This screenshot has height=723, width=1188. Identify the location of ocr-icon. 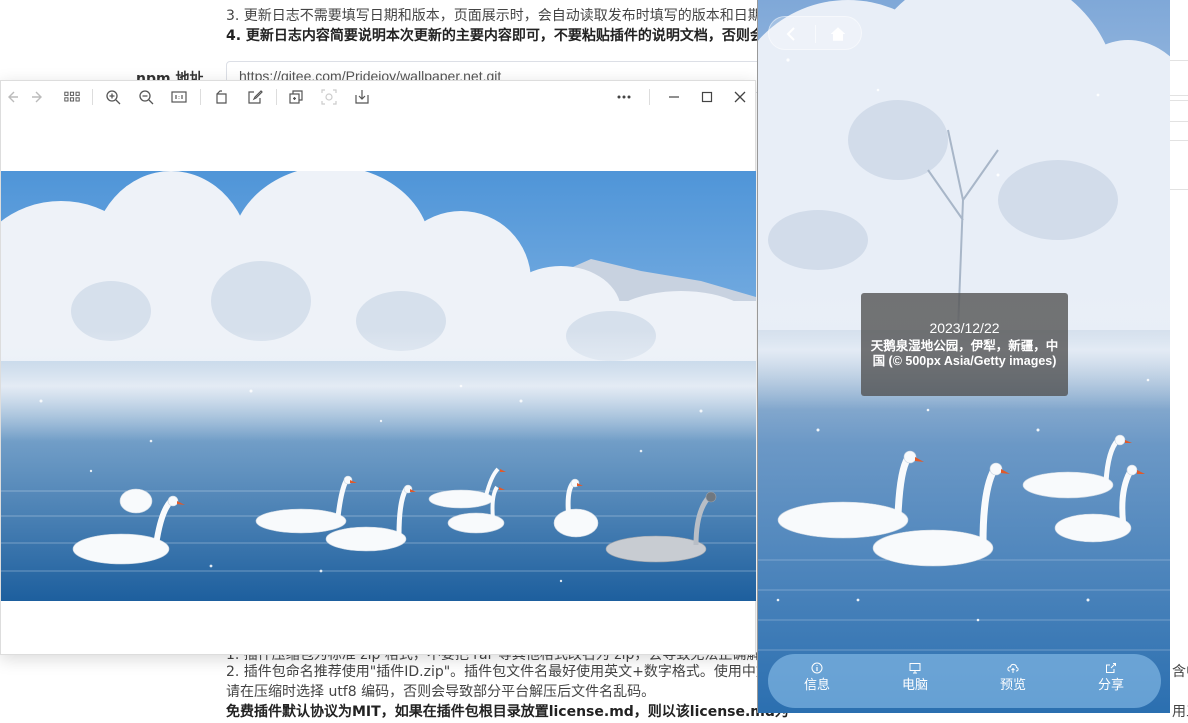
(329, 97).